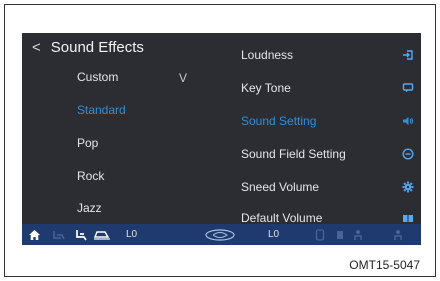 This screenshot has width=440, height=281. I want to click on menu-item-label: Sound Field Setting, so click(293, 154).